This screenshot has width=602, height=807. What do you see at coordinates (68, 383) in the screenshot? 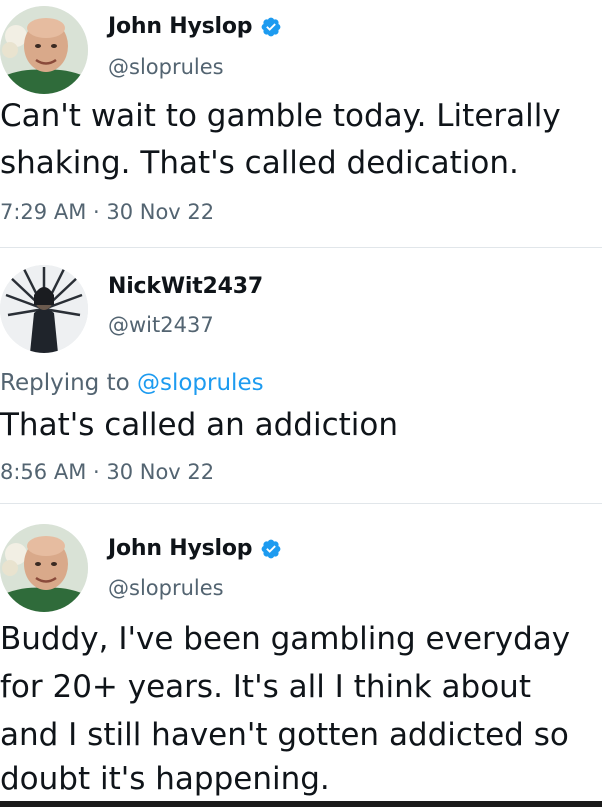
I see `replying-to-label: Replying to` at bounding box center [68, 383].